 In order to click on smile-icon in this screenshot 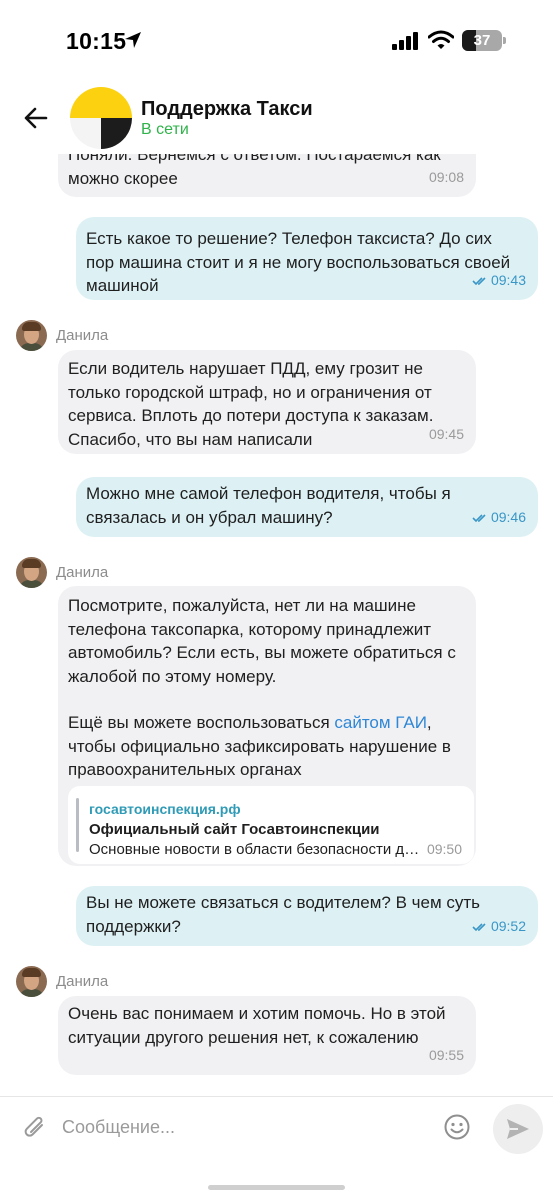, I will do `click(457, 1127)`.